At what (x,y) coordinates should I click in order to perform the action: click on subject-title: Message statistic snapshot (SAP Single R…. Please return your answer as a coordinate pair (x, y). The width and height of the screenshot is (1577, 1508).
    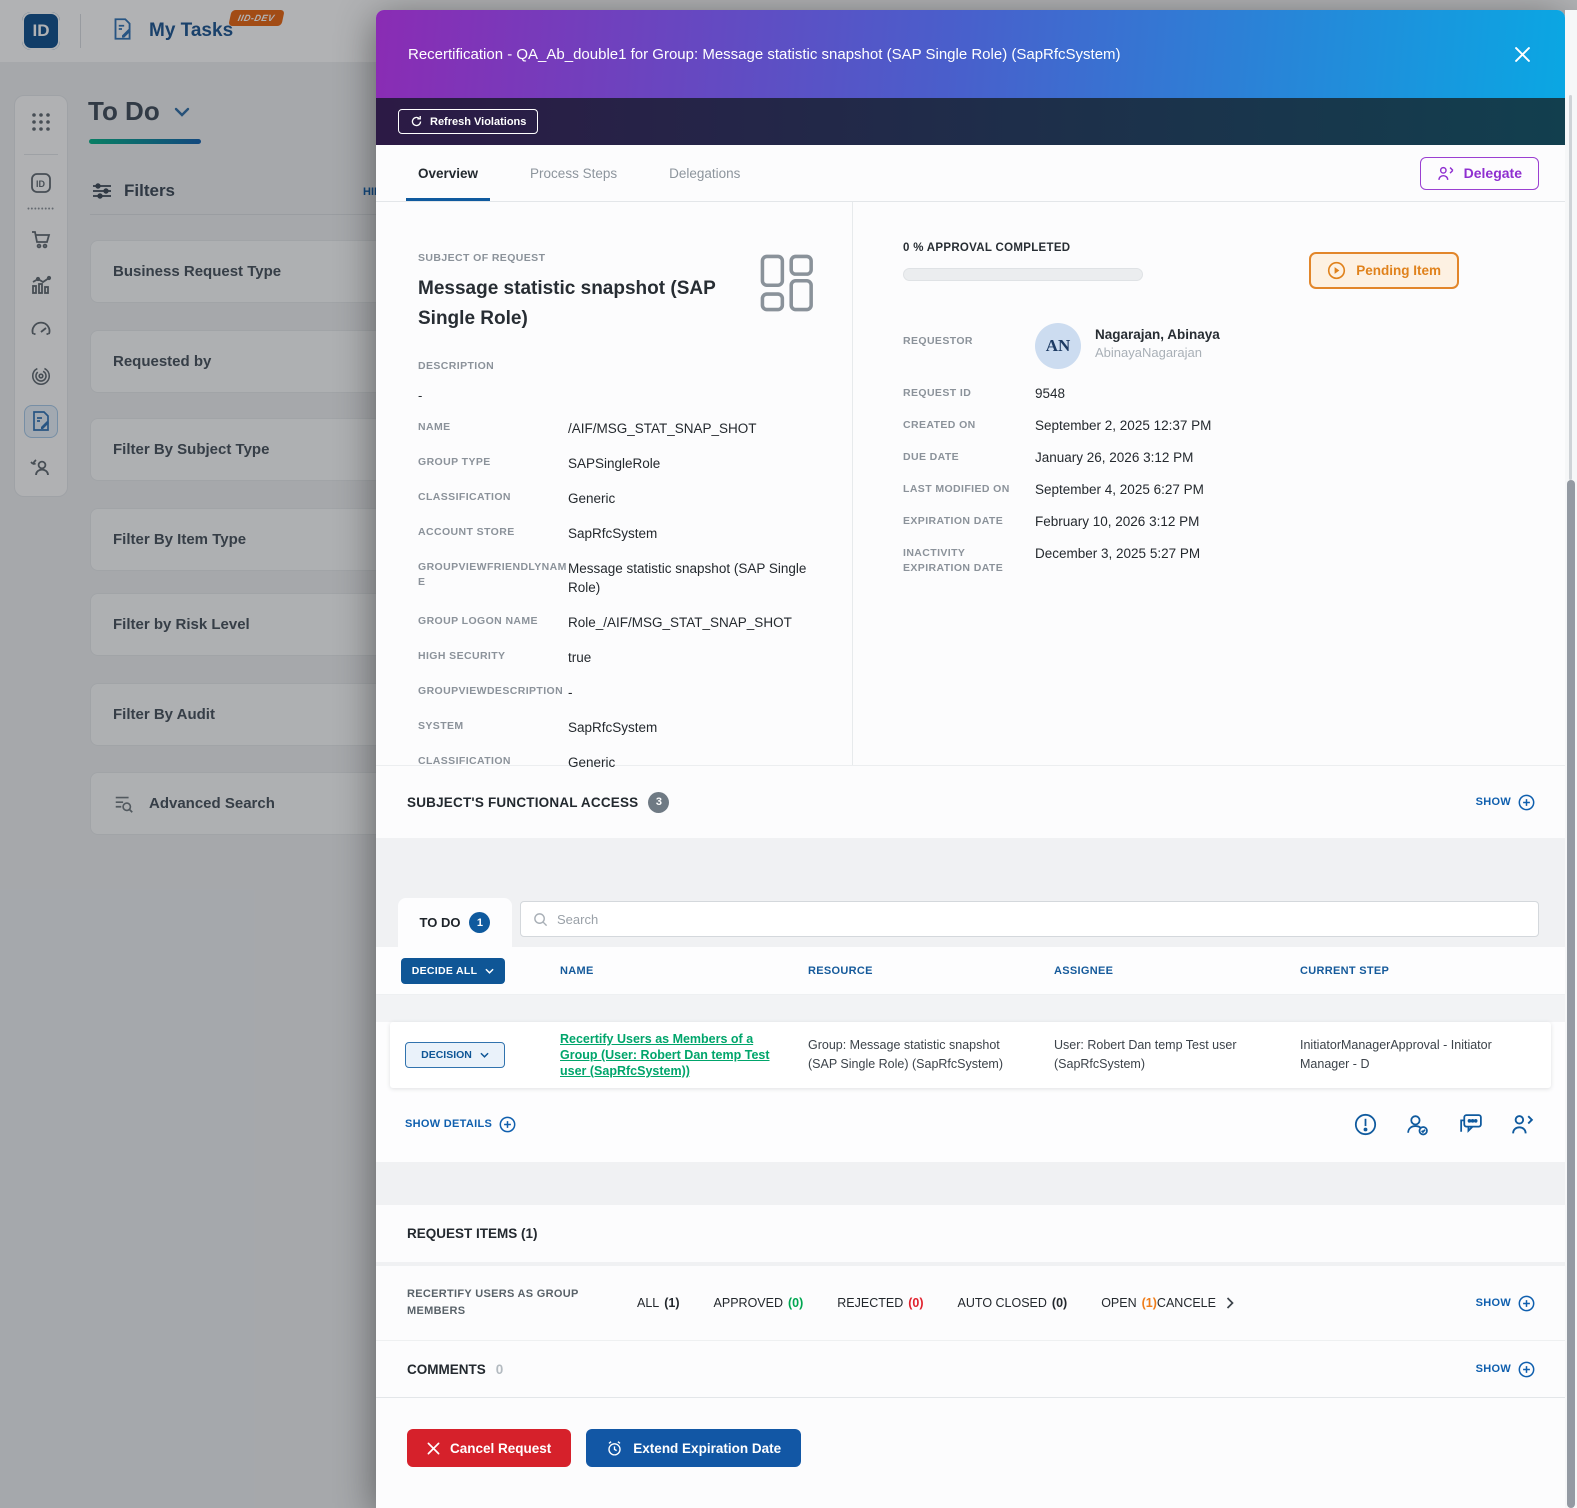
    Looking at the image, I should click on (567, 303).